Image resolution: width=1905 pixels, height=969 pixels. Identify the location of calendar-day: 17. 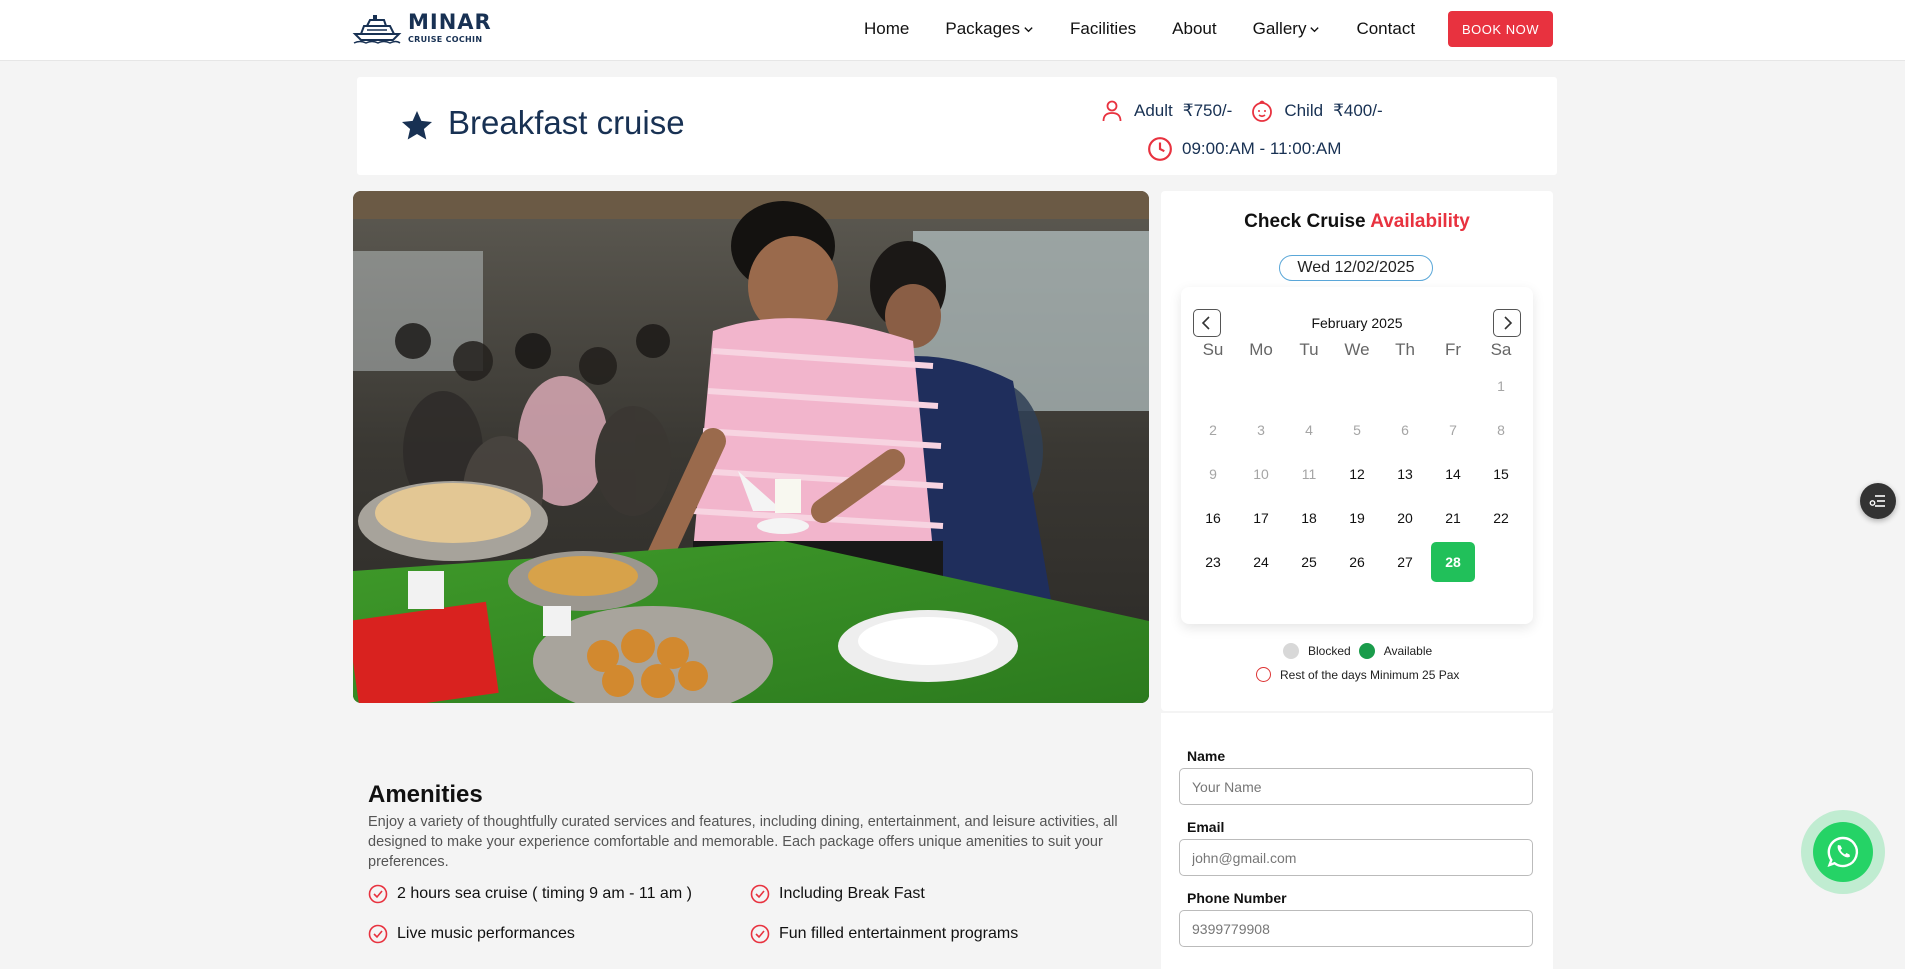
(1261, 518).